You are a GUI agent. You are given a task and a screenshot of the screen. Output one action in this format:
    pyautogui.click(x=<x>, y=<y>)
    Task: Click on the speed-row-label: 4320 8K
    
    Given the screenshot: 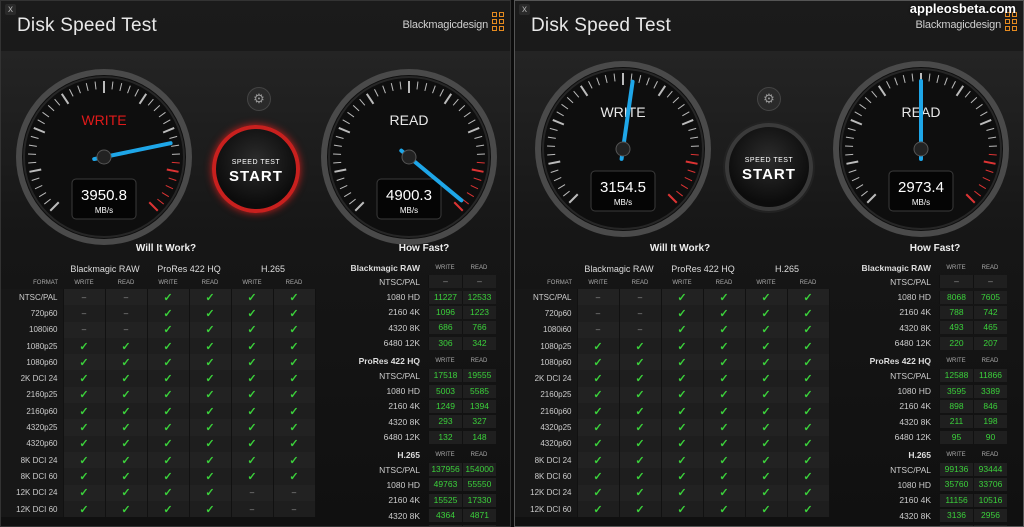 What is the action you would take?
    pyautogui.click(x=404, y=515)
    